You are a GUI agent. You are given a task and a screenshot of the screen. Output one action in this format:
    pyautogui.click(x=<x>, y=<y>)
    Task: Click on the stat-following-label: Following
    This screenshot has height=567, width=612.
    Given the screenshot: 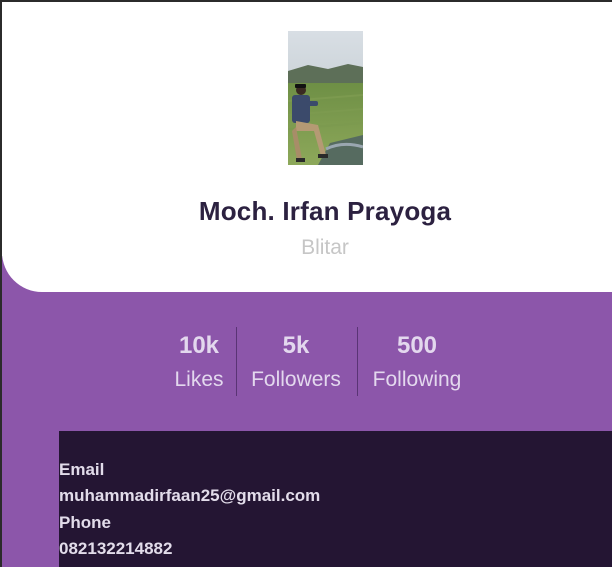 What is the action you would take?
    pyautogui.click(x=417, y=379)
    